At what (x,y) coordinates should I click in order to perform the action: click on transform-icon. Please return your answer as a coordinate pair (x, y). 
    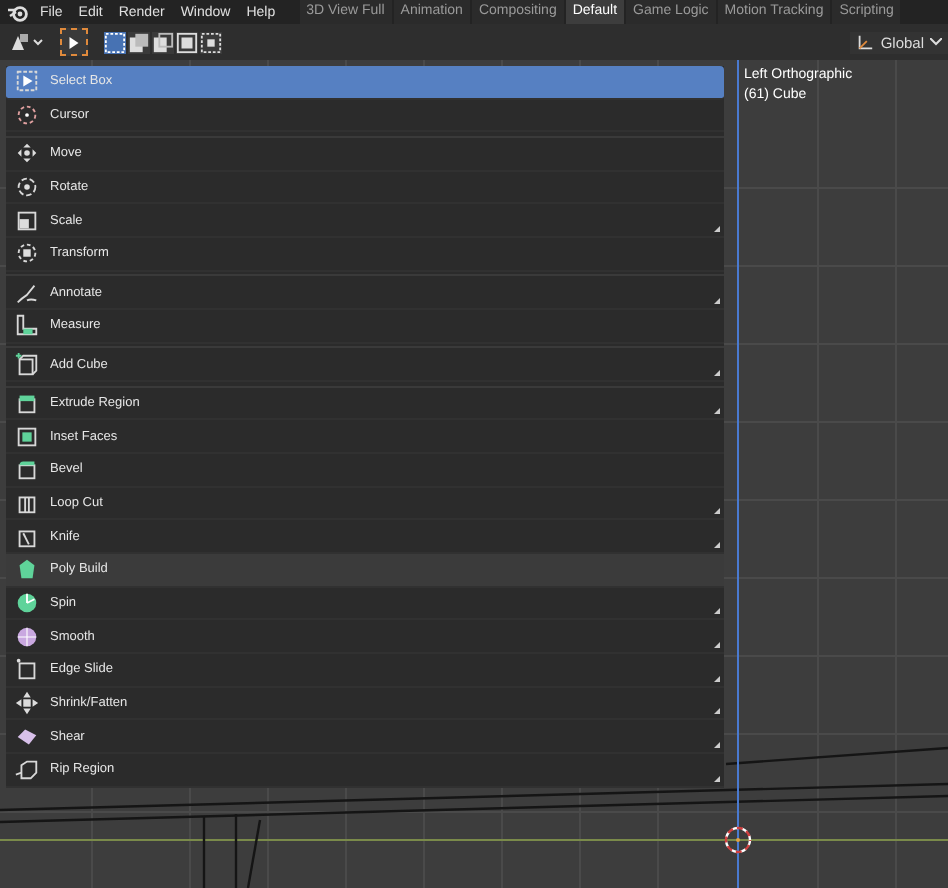
    Looking at the image, I should click on (27, 253).